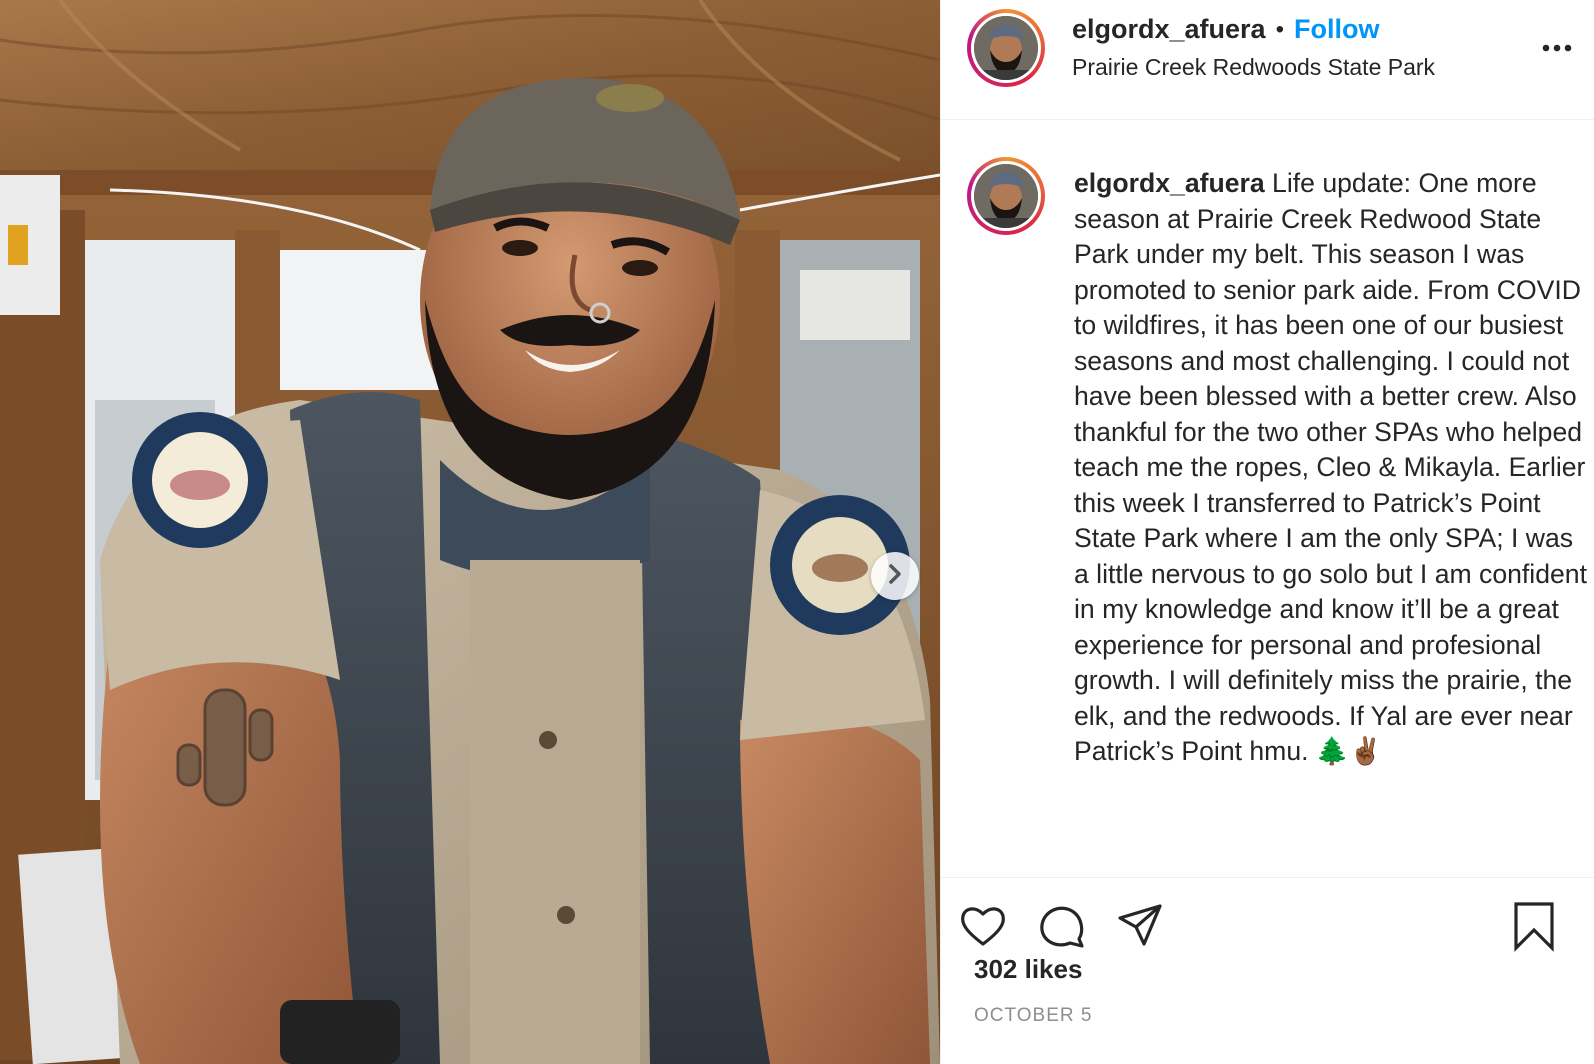 The image size is (1594, 1064). What do you see at coordinates (1033, 1016) in the screenshot?
I see `post-date: OCTOBER 5` at bounding box center [1033, 1016].